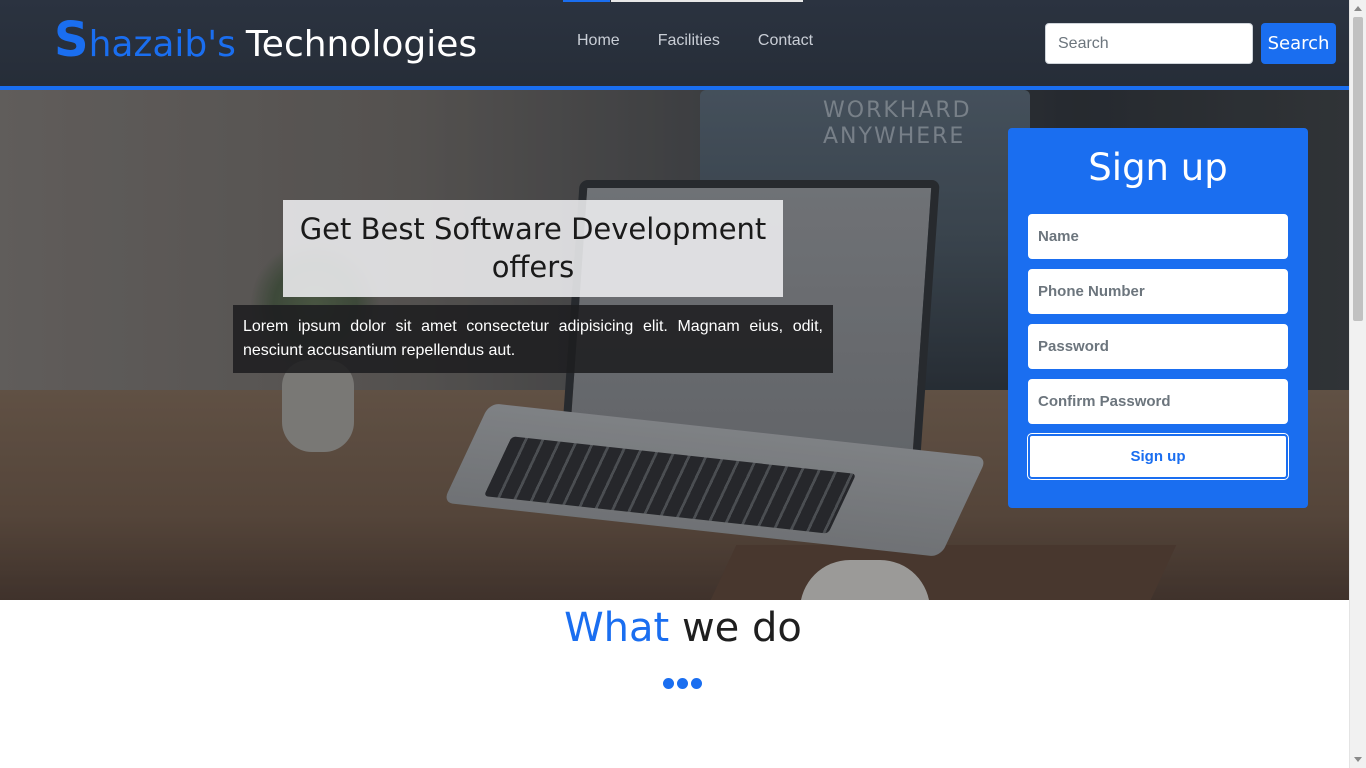  Describe the element at coordinates (1357, 384) in the screenshot. I see `page-scrollbar` at that location.